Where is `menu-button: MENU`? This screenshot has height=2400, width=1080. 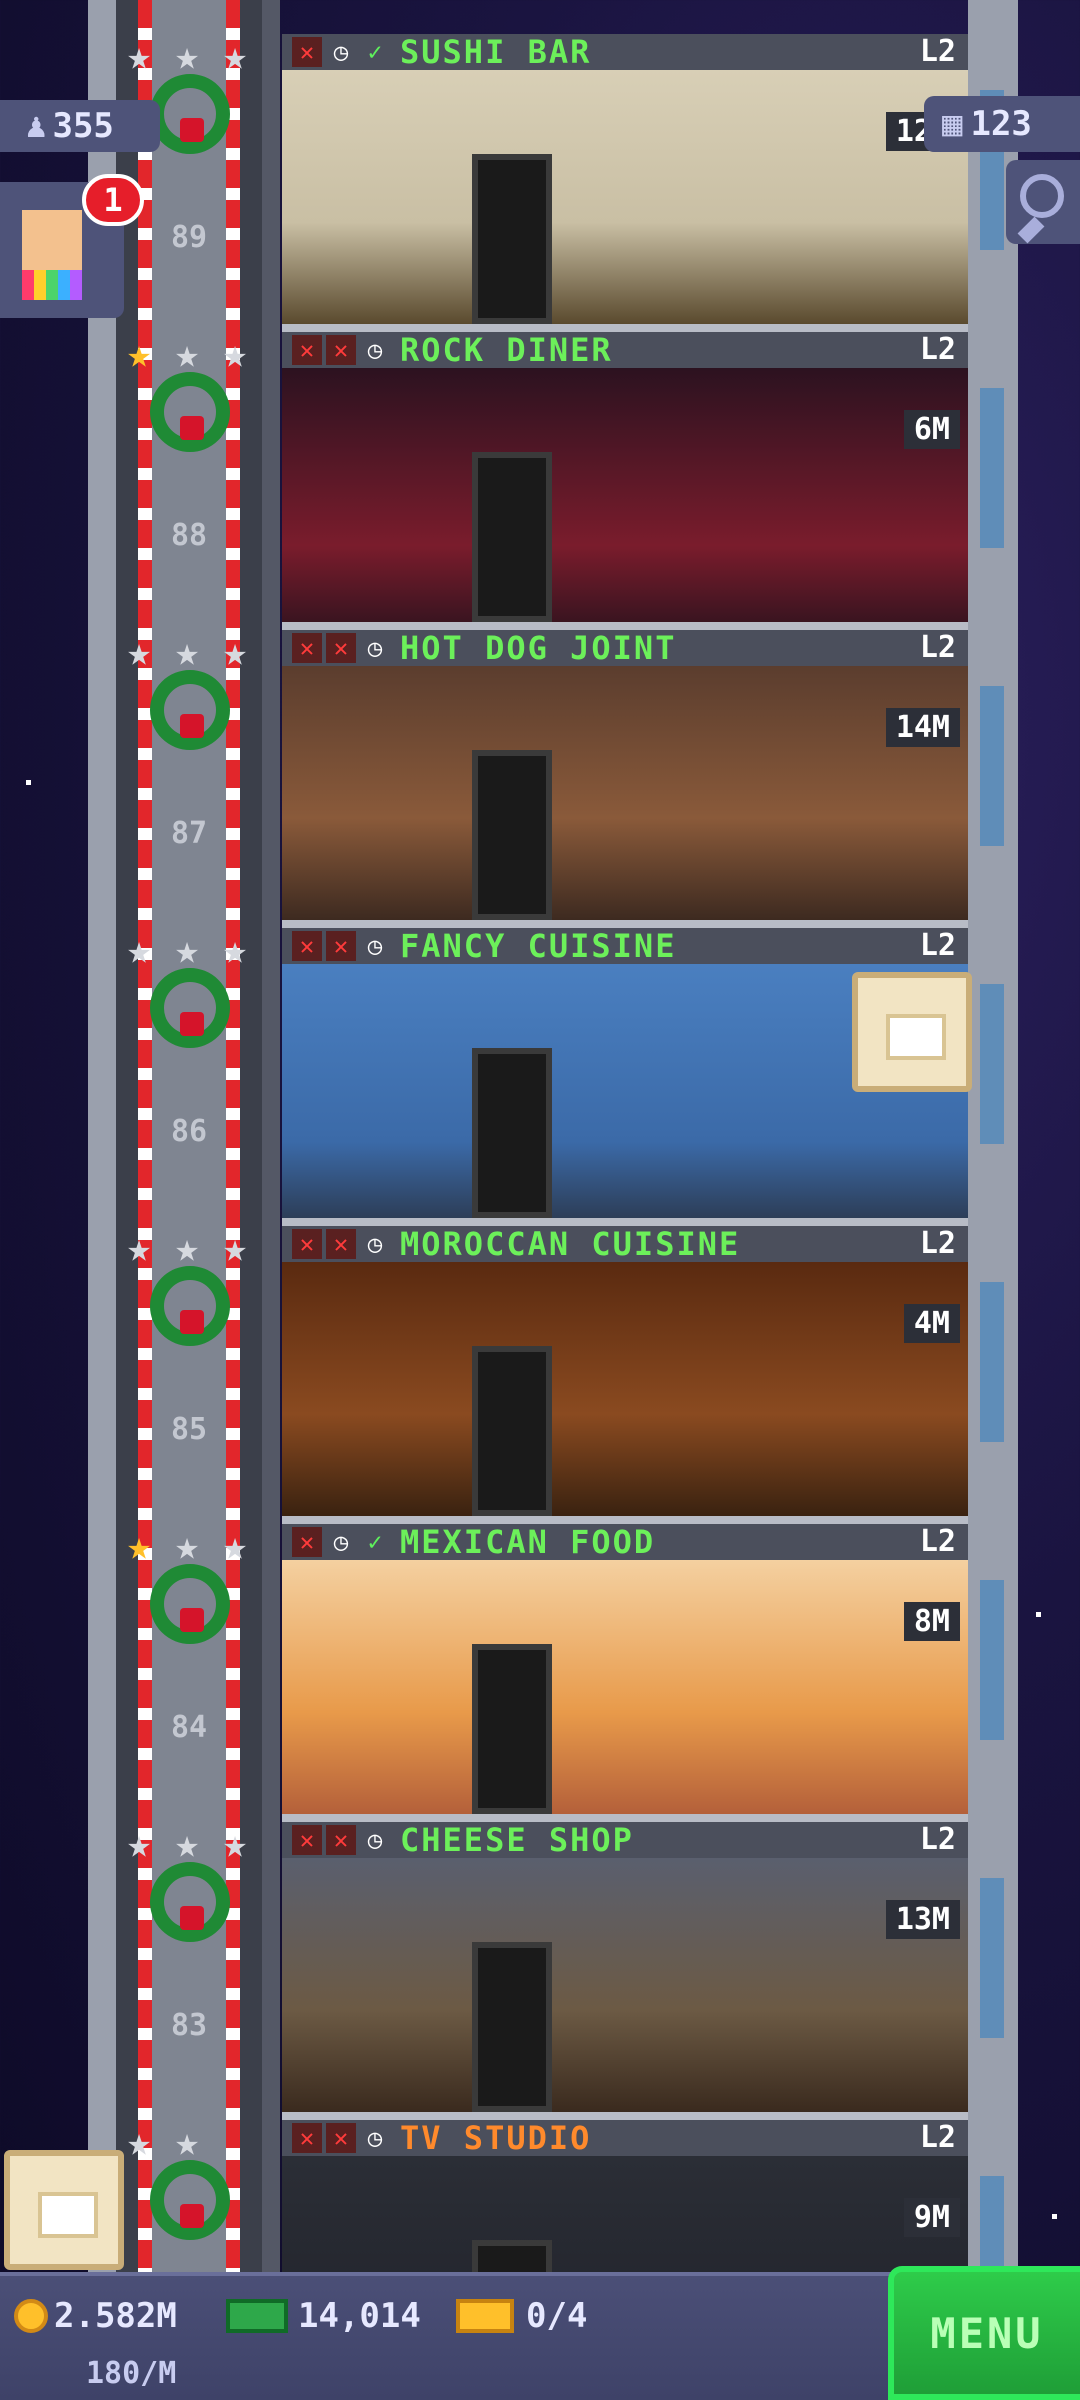 menu-button: MENU is located at coordinates (984, 2333).